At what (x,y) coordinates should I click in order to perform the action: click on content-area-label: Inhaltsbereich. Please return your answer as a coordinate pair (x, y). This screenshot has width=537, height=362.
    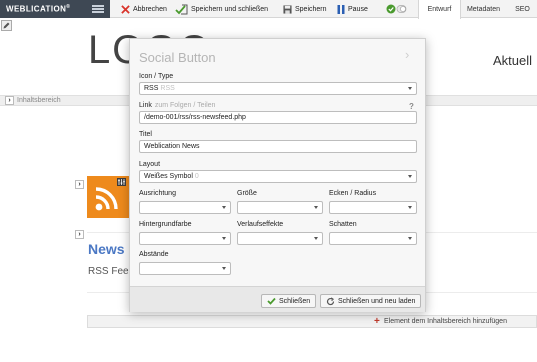
    Looking at the image, I should click on (39, 100).